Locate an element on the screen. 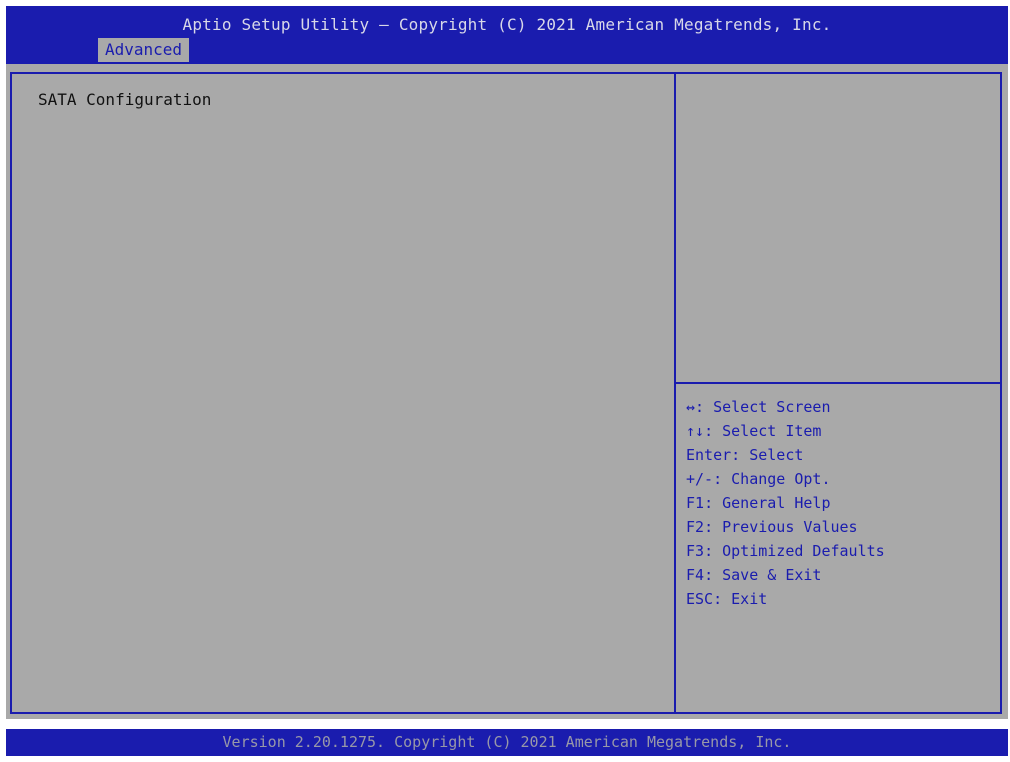  key-name: +/- is located at coordinates (700, 479).